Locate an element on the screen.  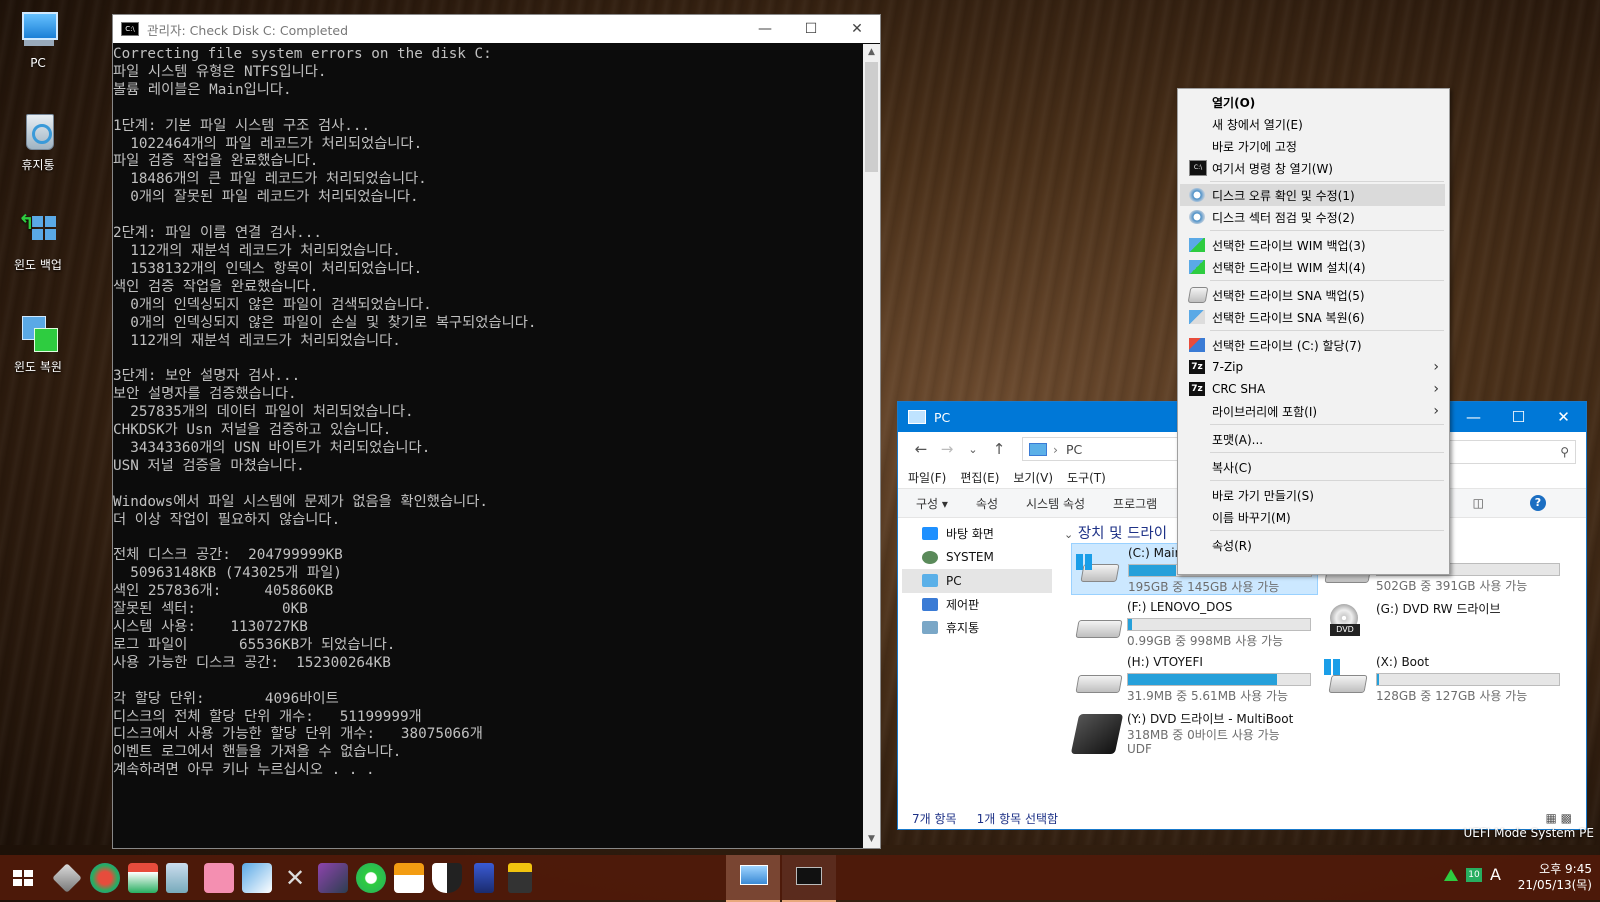
phone-icon is located at coordinates (484, 878).